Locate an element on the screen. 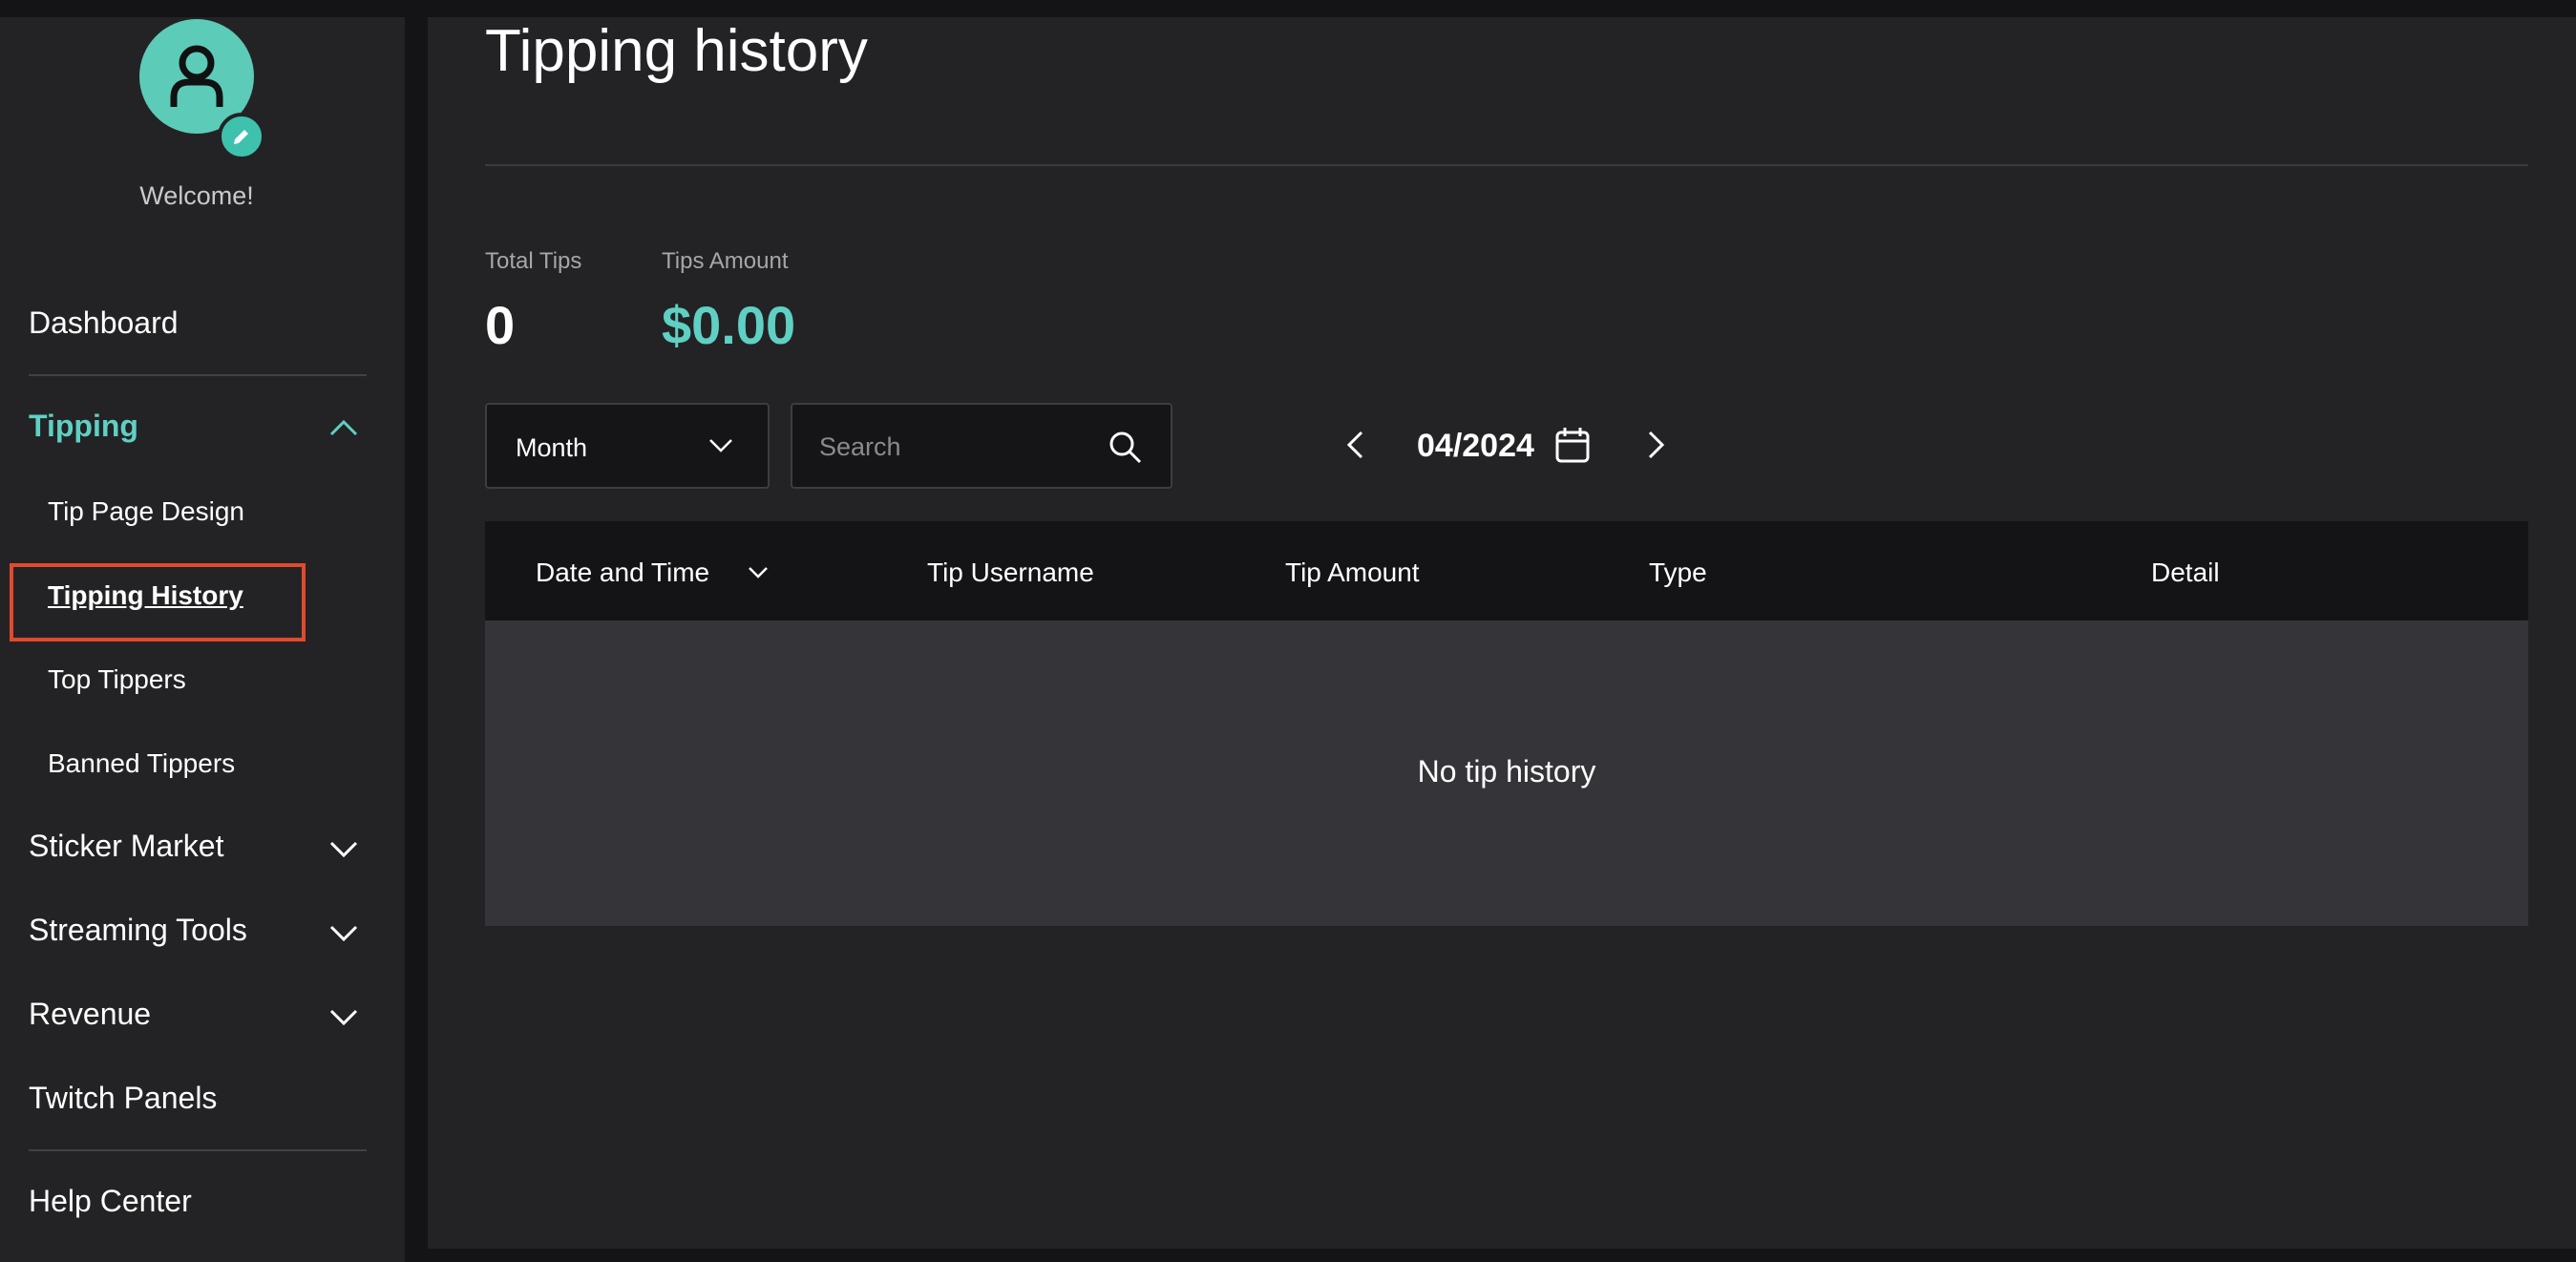 This screenshot has height=1262, width=2576. total-tips-value: 0 is located at coordinates (500, 325).